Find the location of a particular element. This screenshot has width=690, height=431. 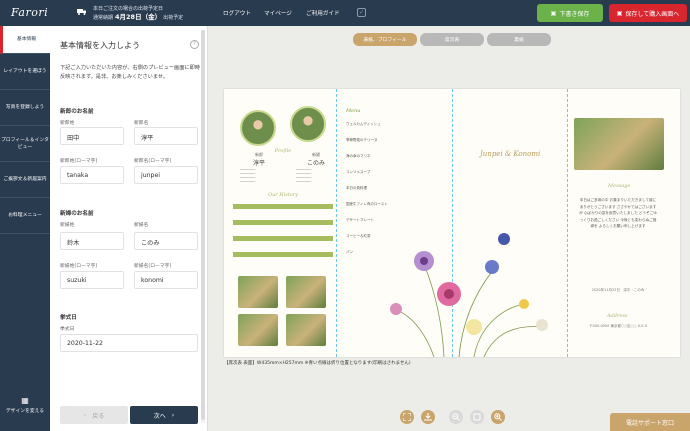

groom-last-label: 新郎姓 is located at coordinates (67, 123).